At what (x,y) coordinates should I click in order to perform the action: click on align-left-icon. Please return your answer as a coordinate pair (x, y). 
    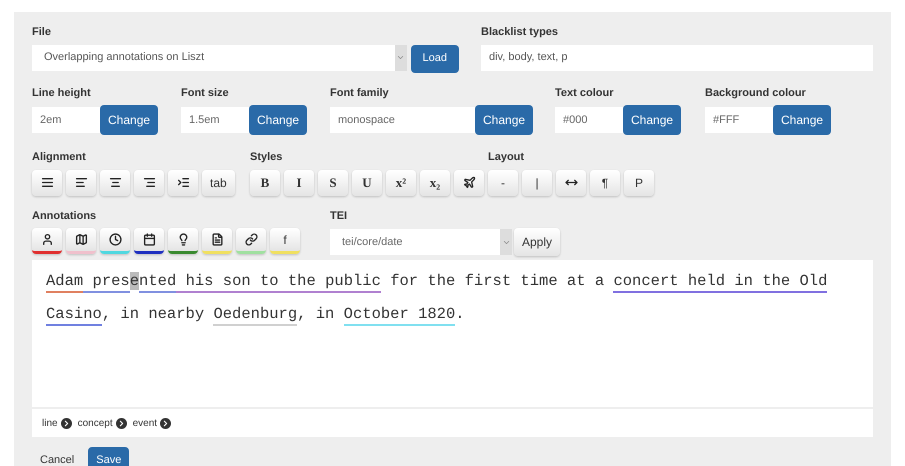
    Looking at the image, I should click on (81, 182).